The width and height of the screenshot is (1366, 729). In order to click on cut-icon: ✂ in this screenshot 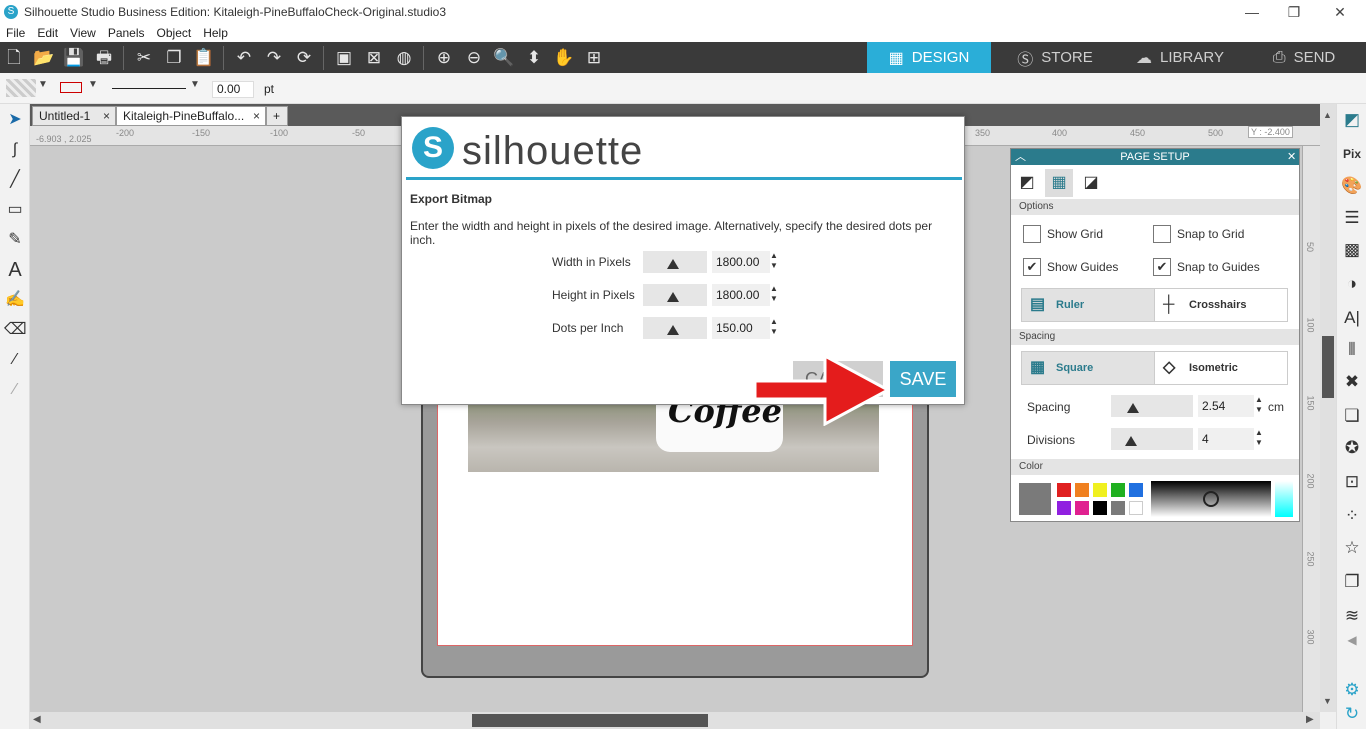, I will do `click(144, 58)`.